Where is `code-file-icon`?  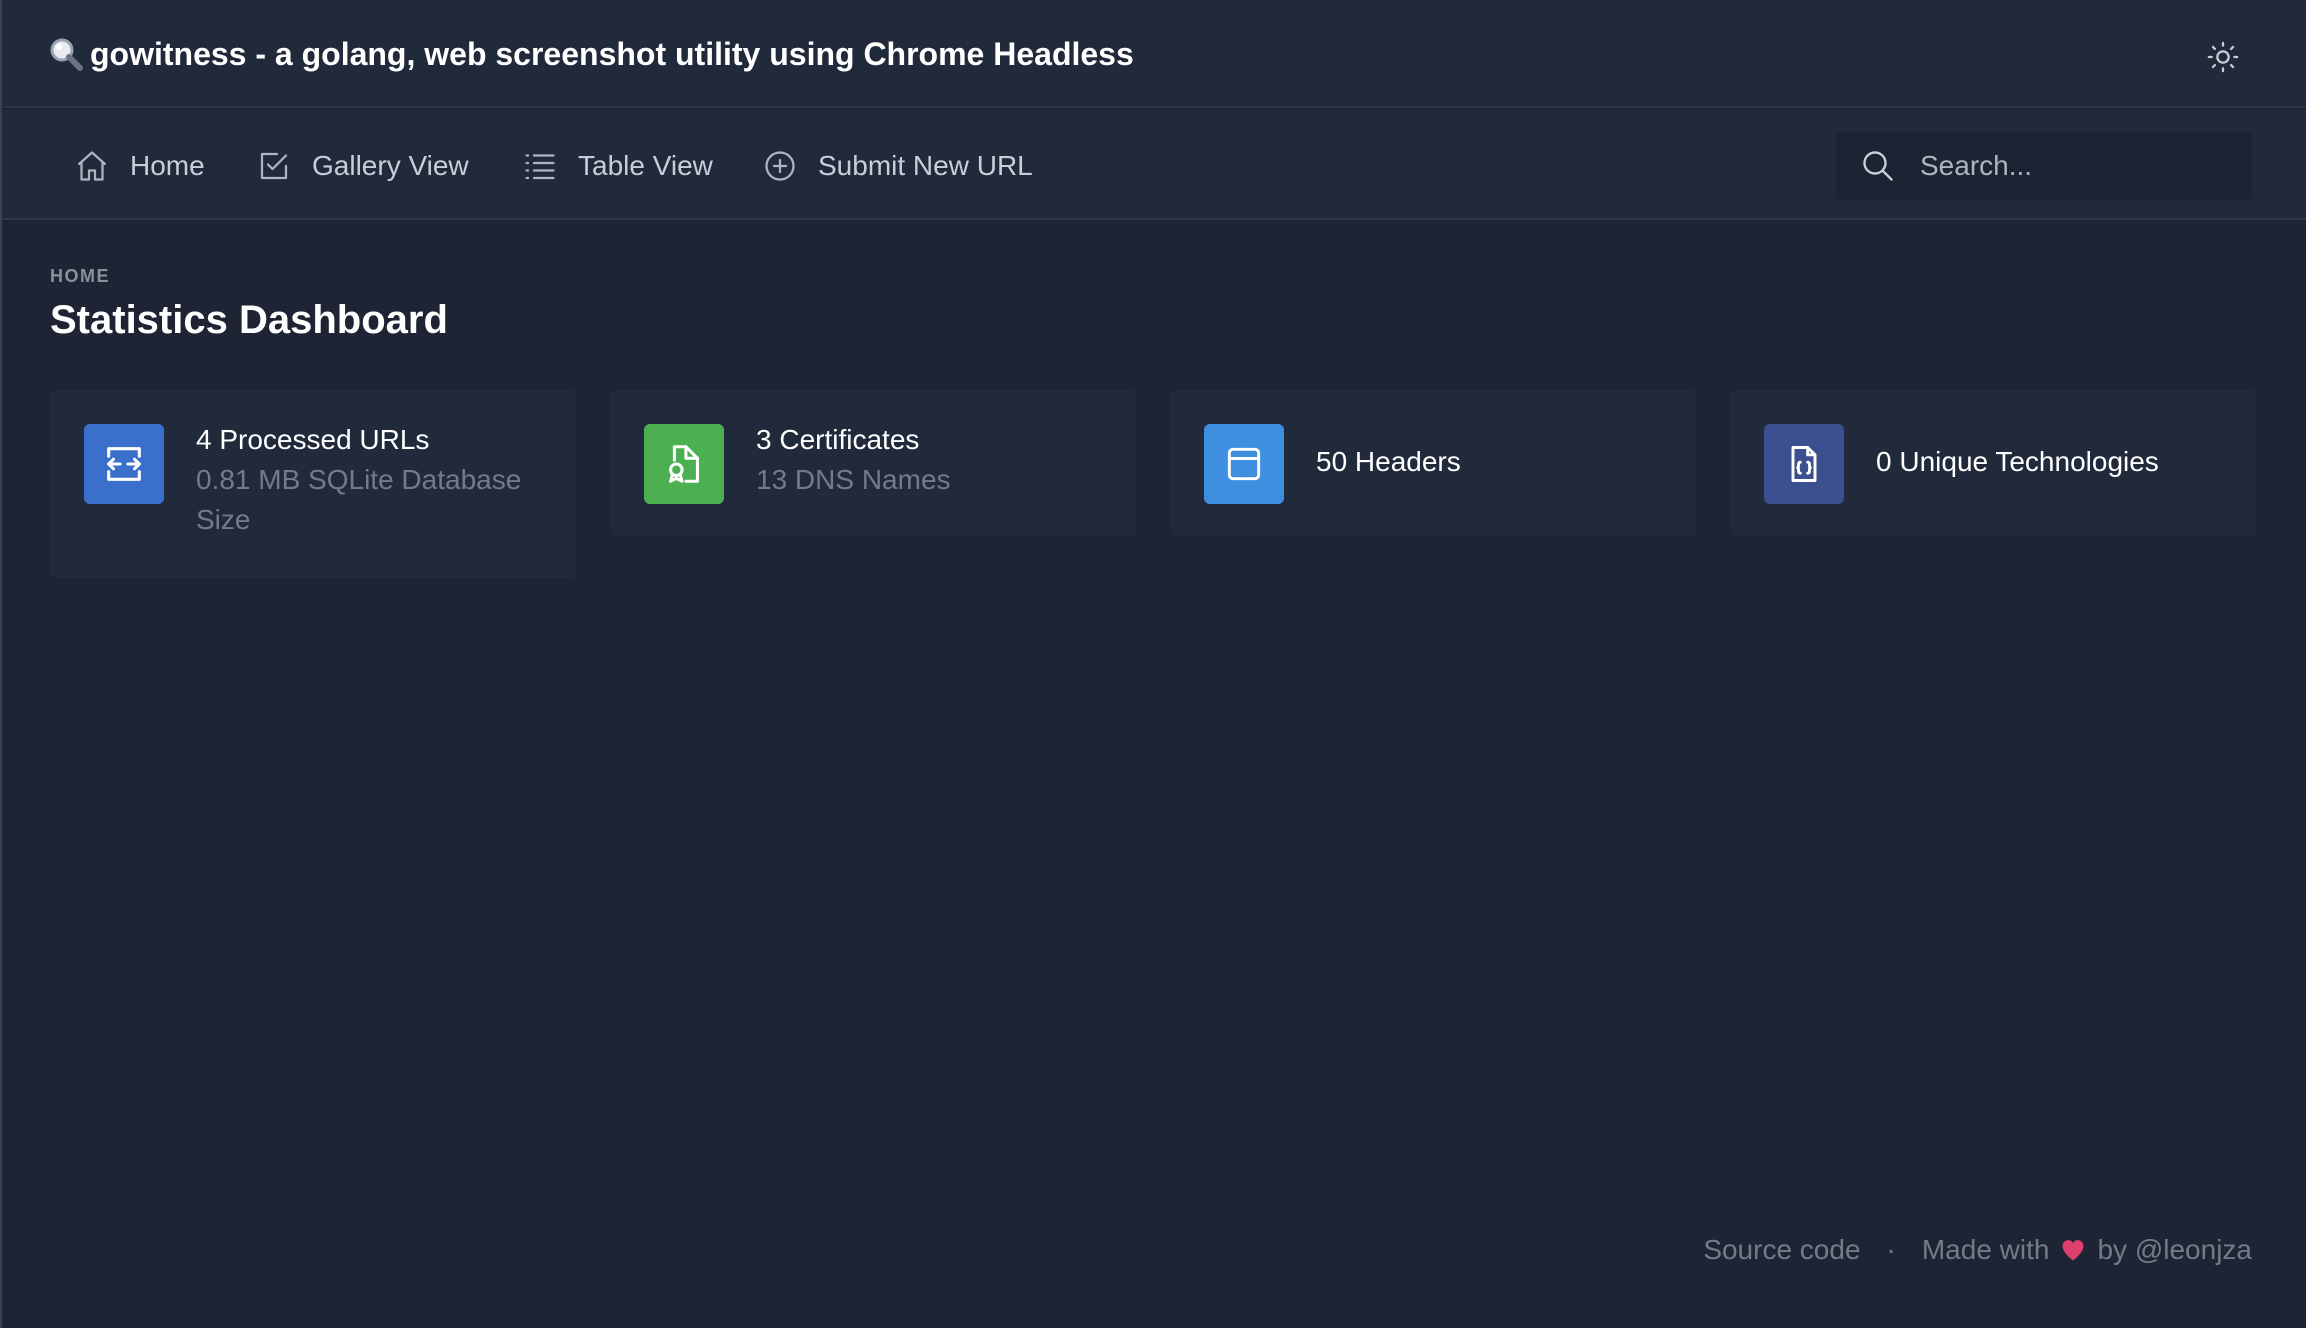 code-file-icon is located at coordinates (1804, 464).